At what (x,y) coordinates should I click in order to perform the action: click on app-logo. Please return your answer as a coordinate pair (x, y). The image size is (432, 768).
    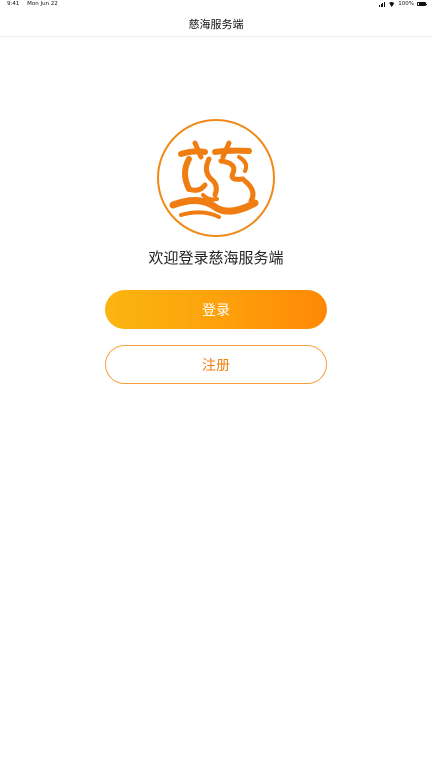
    Looking at the image, I should click on (216, 178).